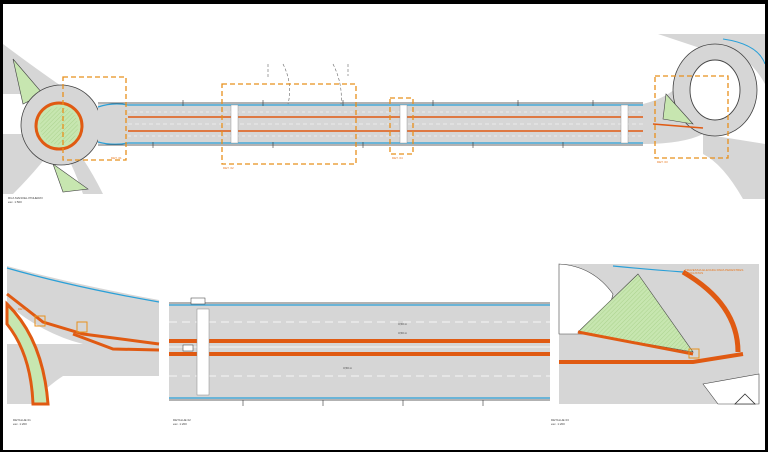 The image size is (768, 452). What do you see at coordinates (15, 202) in the screenshot?
I see `plan-scale: esc. 1:500` at bounding box center [15, 202].